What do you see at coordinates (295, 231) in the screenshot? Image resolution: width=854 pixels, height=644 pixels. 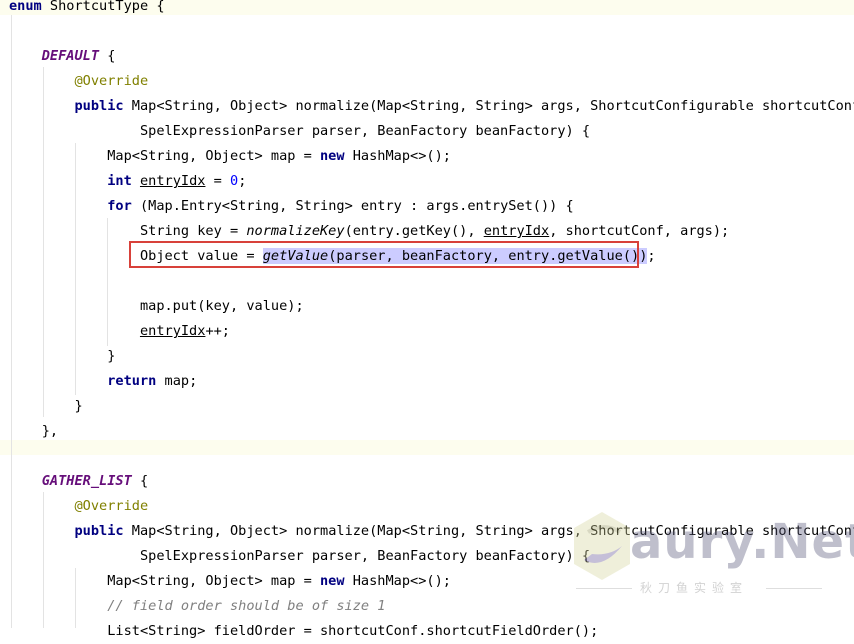 I see `code-token: normalizeKey` at bounding box center [295, 231].